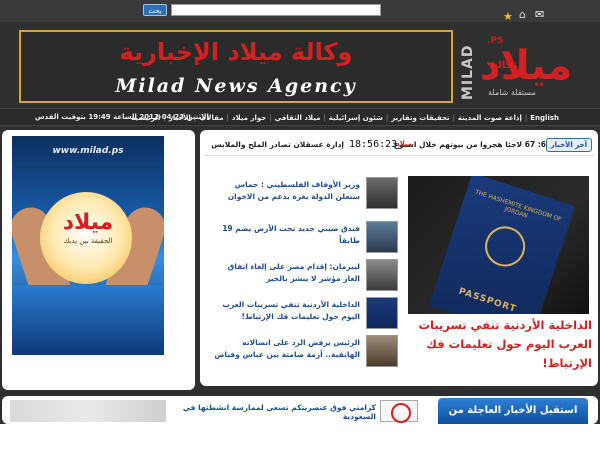 Image resolution: width=600 pixels, height=450 pixels. I want to click on header-banner: وكالة ميلاد الإخبارية Milad News Agency, so click(236, 66).